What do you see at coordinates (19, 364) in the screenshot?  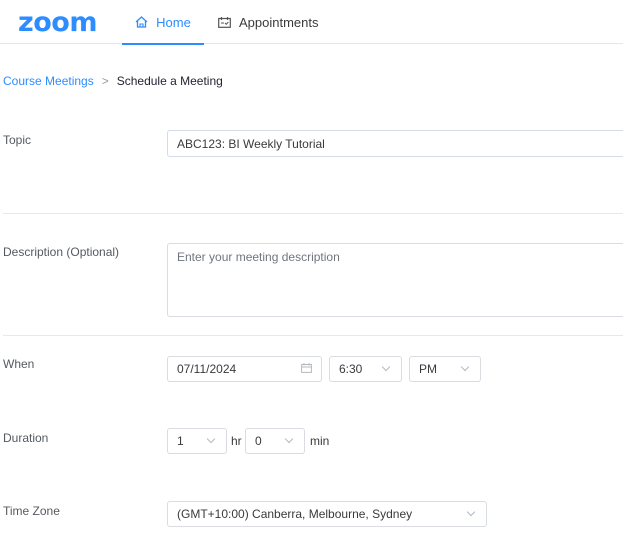 I see `when-label: When` at bounding box center [19, 364].